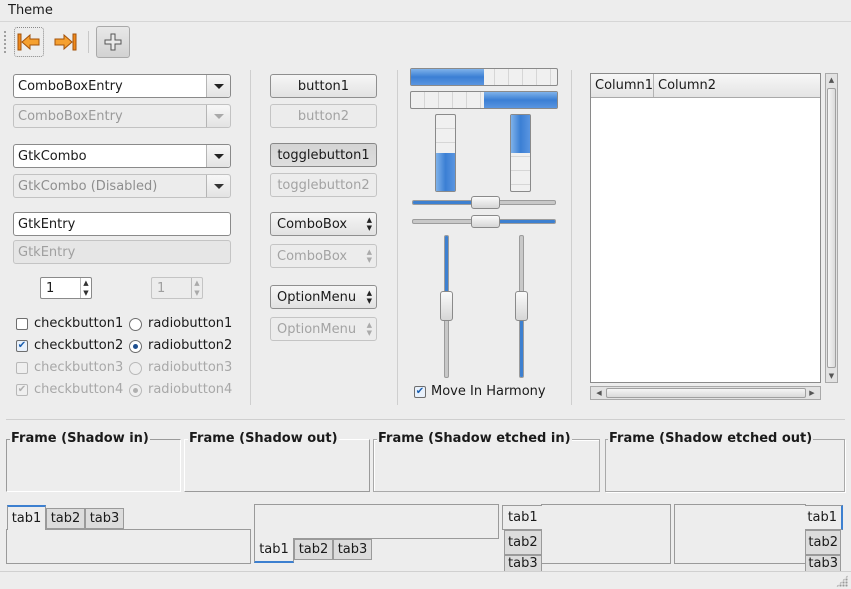  Describe the element at coordinates (323, 185) in the screenshot. I see `togglebutton2: togglebutton2` at that location.